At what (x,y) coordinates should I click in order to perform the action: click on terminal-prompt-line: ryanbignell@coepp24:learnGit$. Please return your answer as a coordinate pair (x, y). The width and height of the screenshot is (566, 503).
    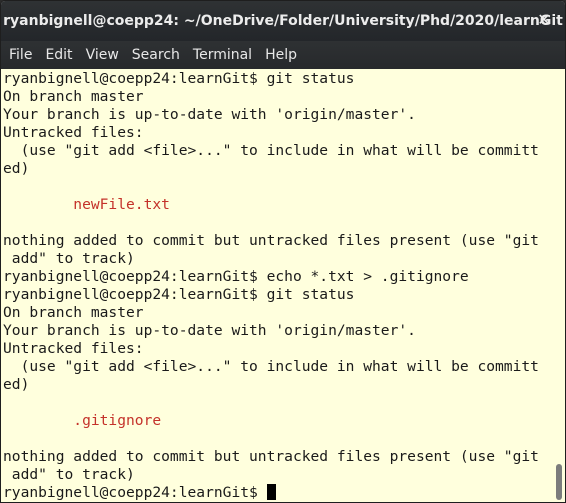
    Looking at the image, I should click on (278, 493).